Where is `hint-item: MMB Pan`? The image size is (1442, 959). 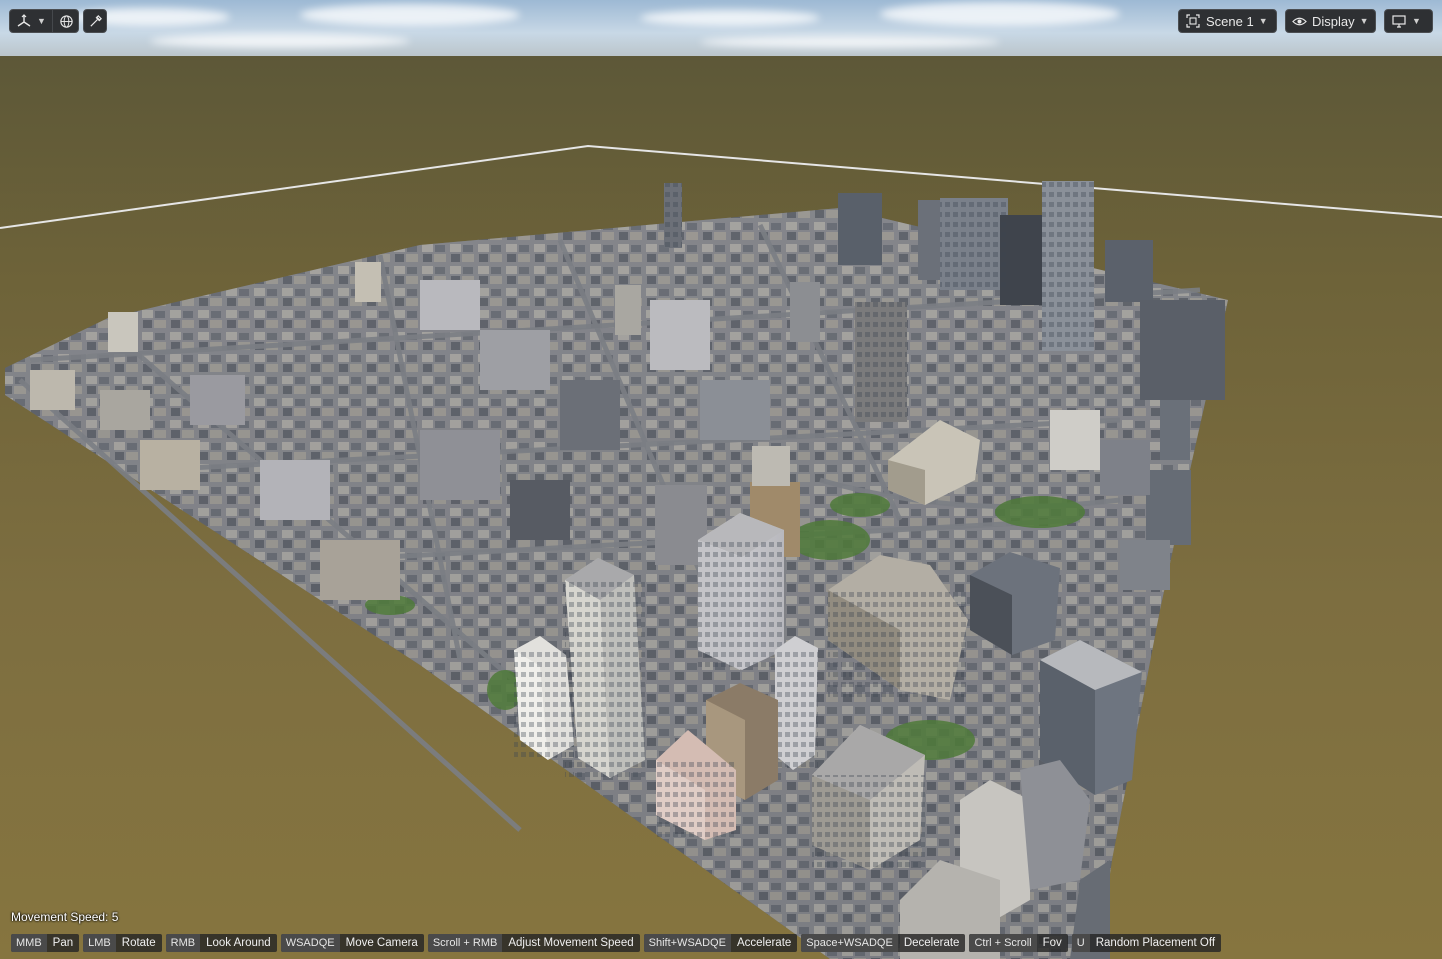
hint-item: MMB Pan is located at coordinates (45, 943).